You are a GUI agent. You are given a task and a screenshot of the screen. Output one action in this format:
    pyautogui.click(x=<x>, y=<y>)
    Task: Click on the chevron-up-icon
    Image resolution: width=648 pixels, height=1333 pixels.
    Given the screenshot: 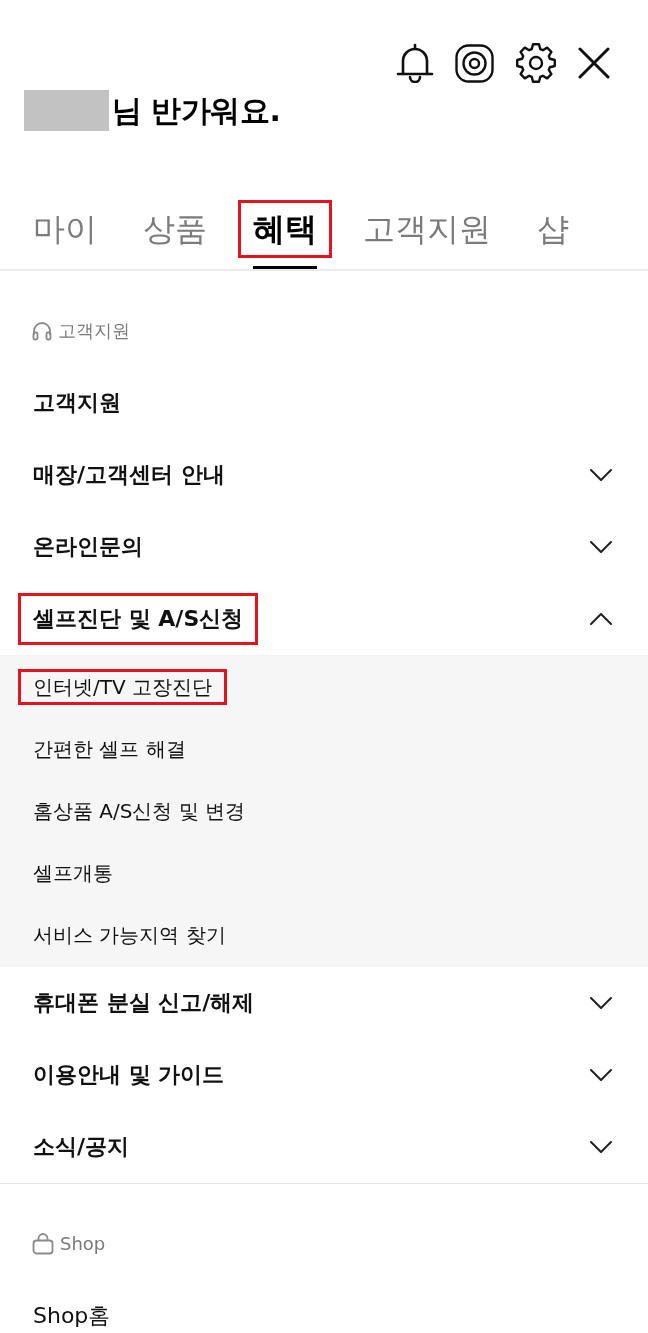 What is the action you would take?
    pyautogui.click(x=601, y=619)
    